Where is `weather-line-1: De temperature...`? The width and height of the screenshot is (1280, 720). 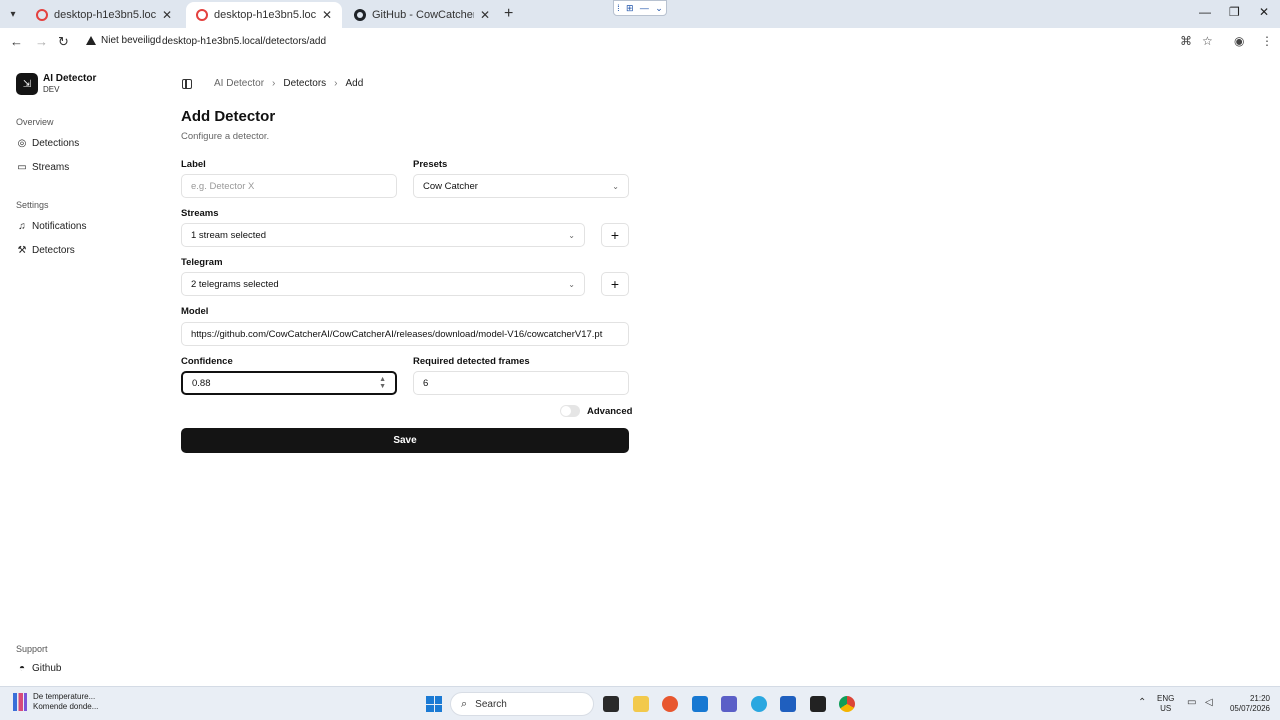 weather-line-1: De temperature... is located at coordinates (64, 696).